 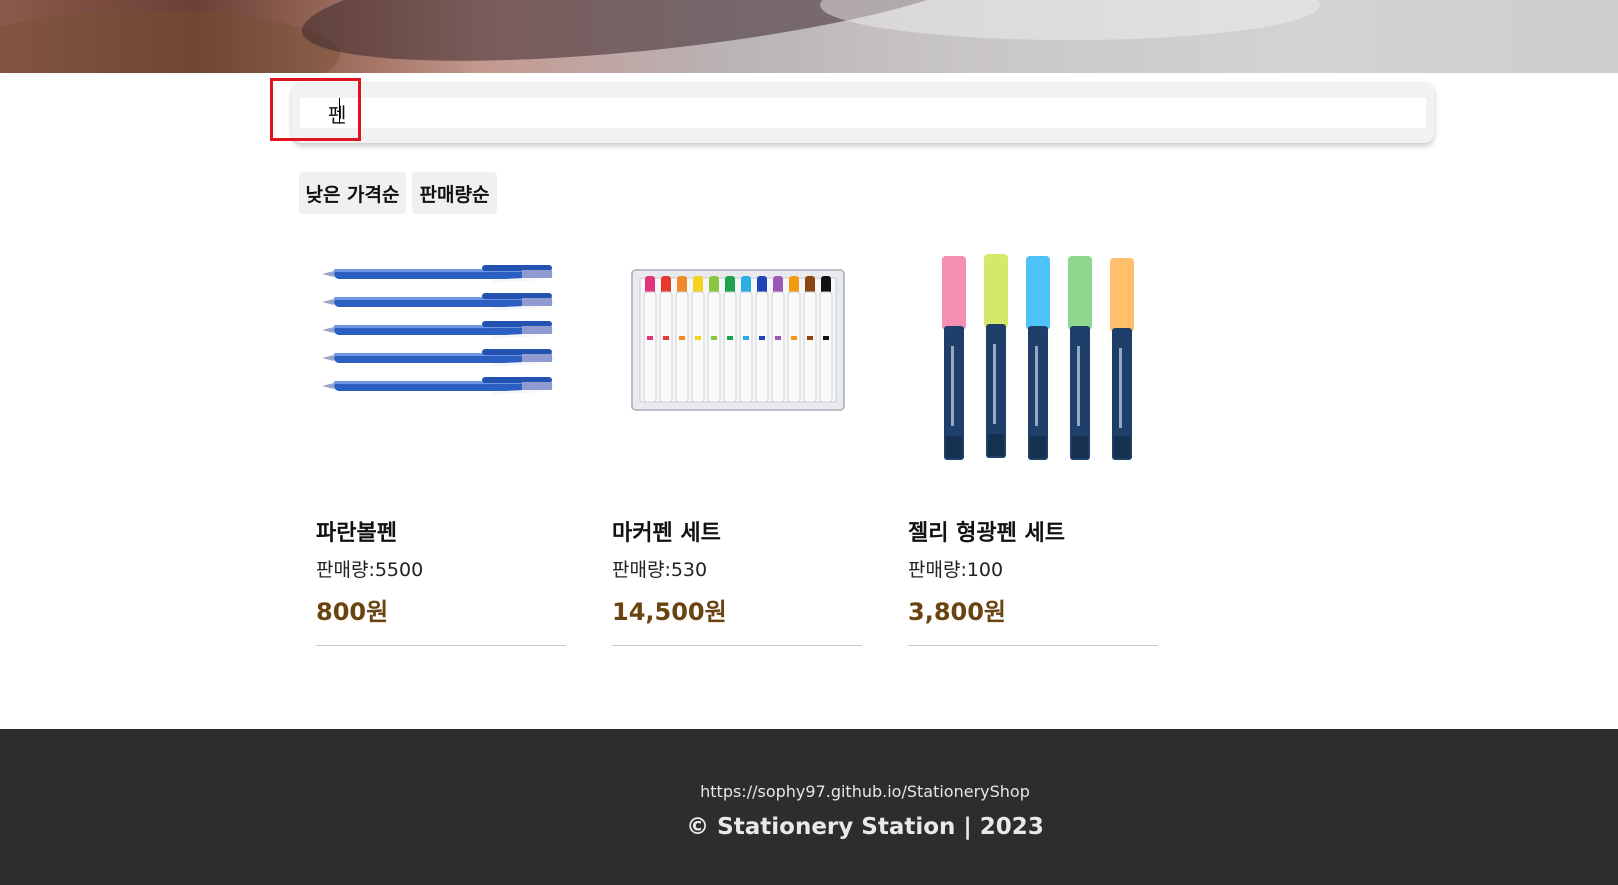 I want to click on product-sales: 판매량:100, so click(x=955, y=568).